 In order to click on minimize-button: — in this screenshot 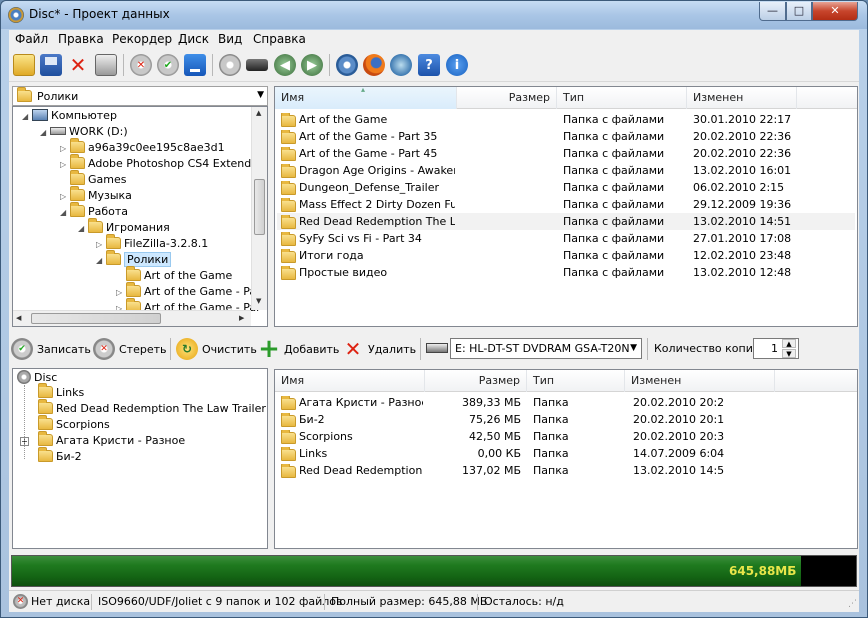, I will do `click(772, 11)`.